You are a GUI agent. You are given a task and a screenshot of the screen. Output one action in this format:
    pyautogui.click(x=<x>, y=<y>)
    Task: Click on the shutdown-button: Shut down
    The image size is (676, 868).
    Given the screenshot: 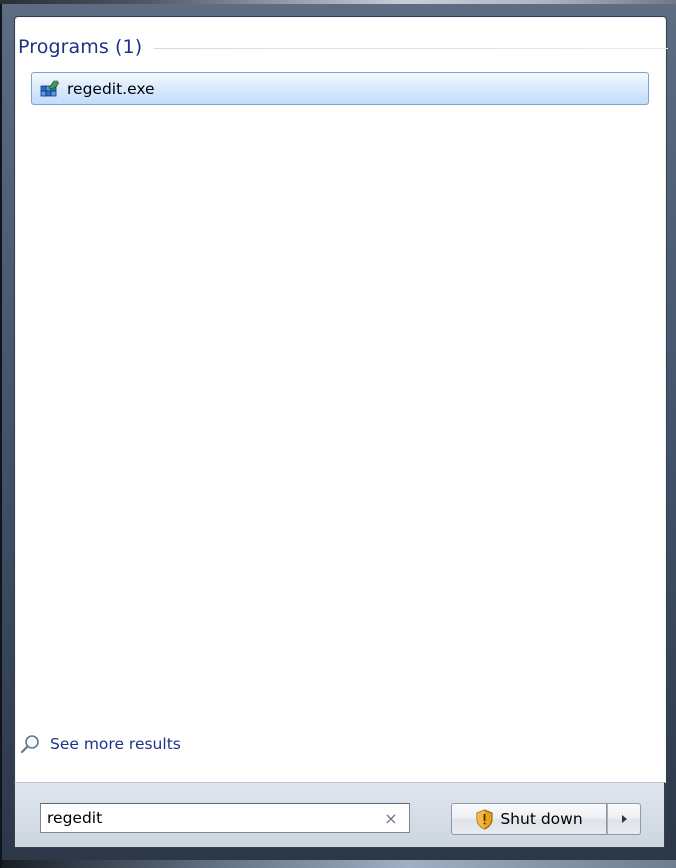 What is the action you would take?
    pyautogui.click(x=529, y=819)
    